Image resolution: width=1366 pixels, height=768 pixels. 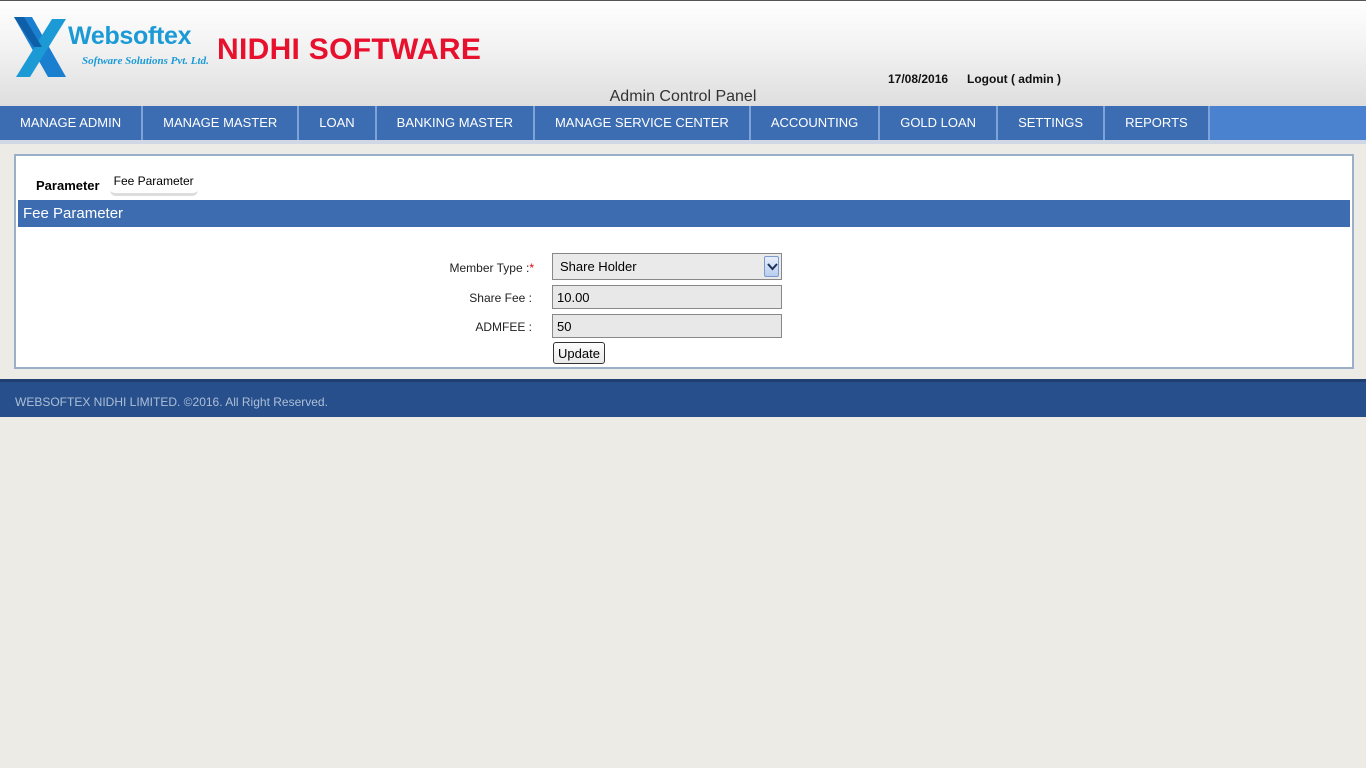 What do you see at coordinates (349, 49) in the screenshot?
I see `brand-title: NIDHI SOFTWARE` at bounding box center [349, 49].